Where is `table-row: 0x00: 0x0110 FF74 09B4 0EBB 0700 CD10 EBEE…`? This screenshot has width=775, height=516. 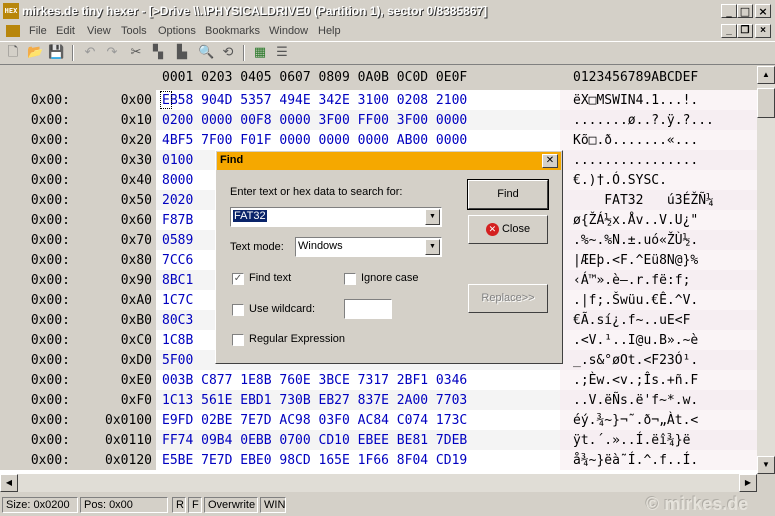
table-row: 0x00: 0x0110 FF74 09B4 0EBB 0700 CD10 EBEE… is located at coordinates (378, 440).